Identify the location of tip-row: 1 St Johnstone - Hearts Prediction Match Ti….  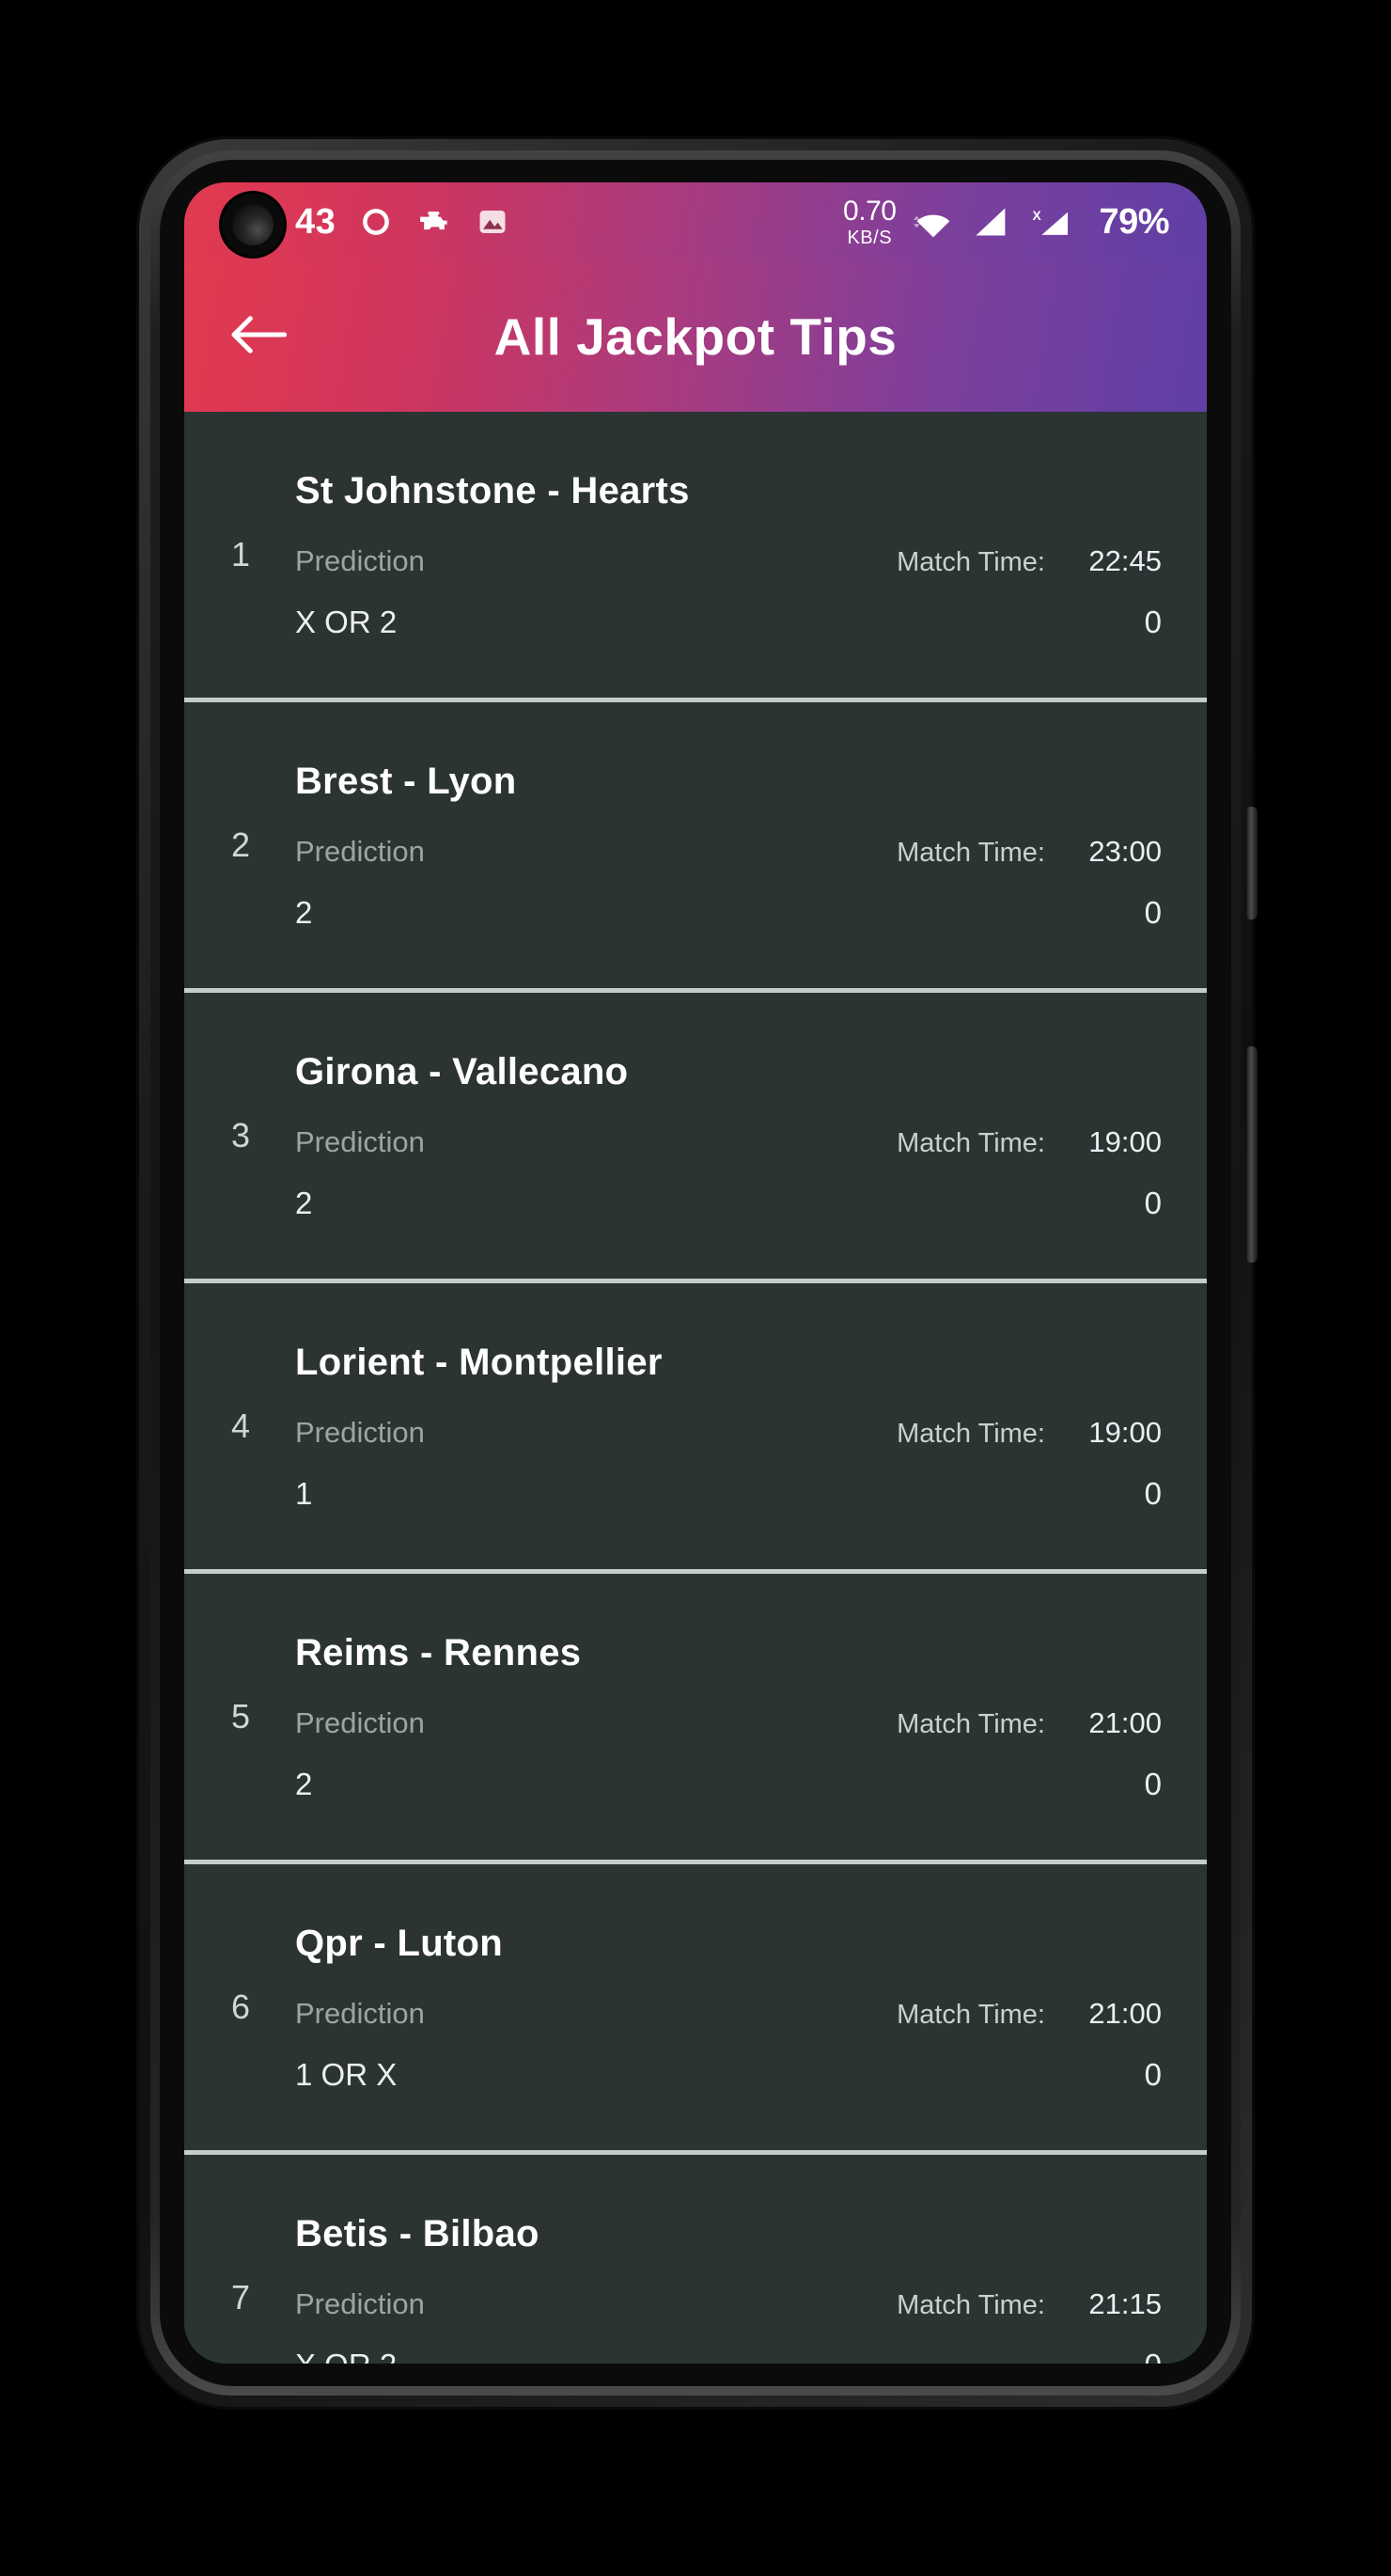
(696, 557).